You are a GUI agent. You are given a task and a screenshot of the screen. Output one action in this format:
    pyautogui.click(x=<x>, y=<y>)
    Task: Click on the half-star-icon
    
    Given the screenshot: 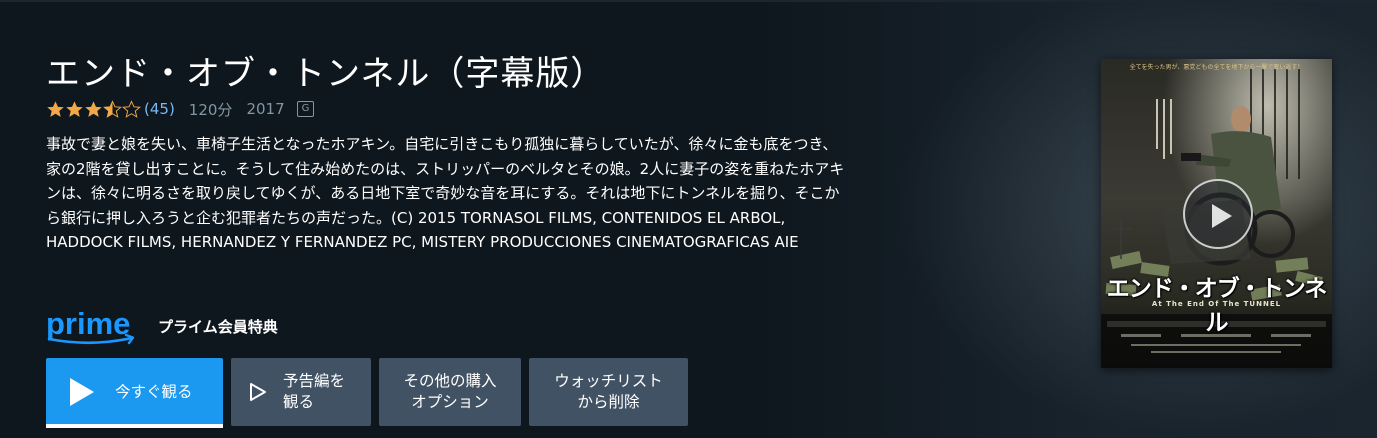 What is the action you would take?
    pyautogui.click(x=112, y=108)
    